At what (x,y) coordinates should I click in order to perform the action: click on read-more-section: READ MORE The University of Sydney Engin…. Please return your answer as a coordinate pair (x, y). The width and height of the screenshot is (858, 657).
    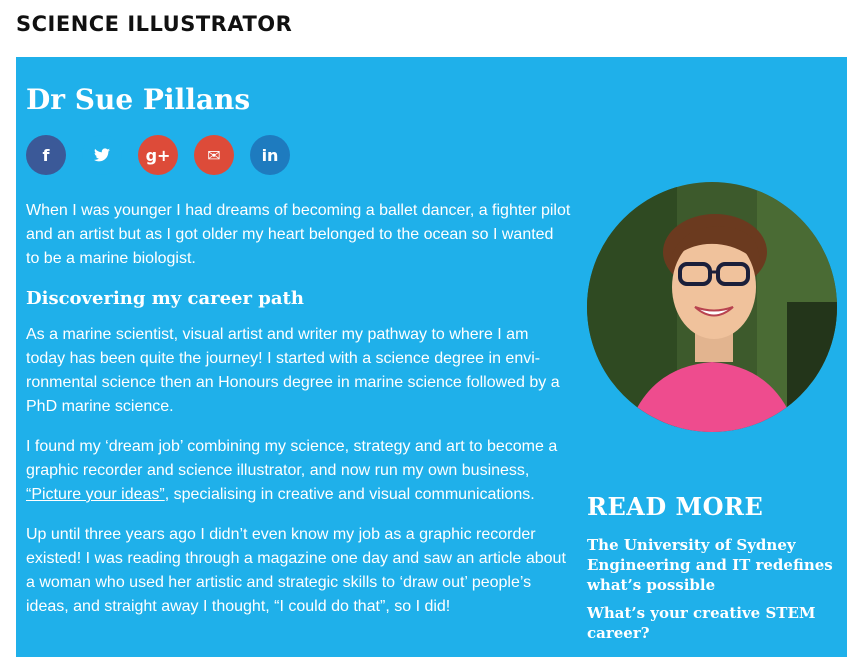
    Looking at the image, I should click on (714, 571).